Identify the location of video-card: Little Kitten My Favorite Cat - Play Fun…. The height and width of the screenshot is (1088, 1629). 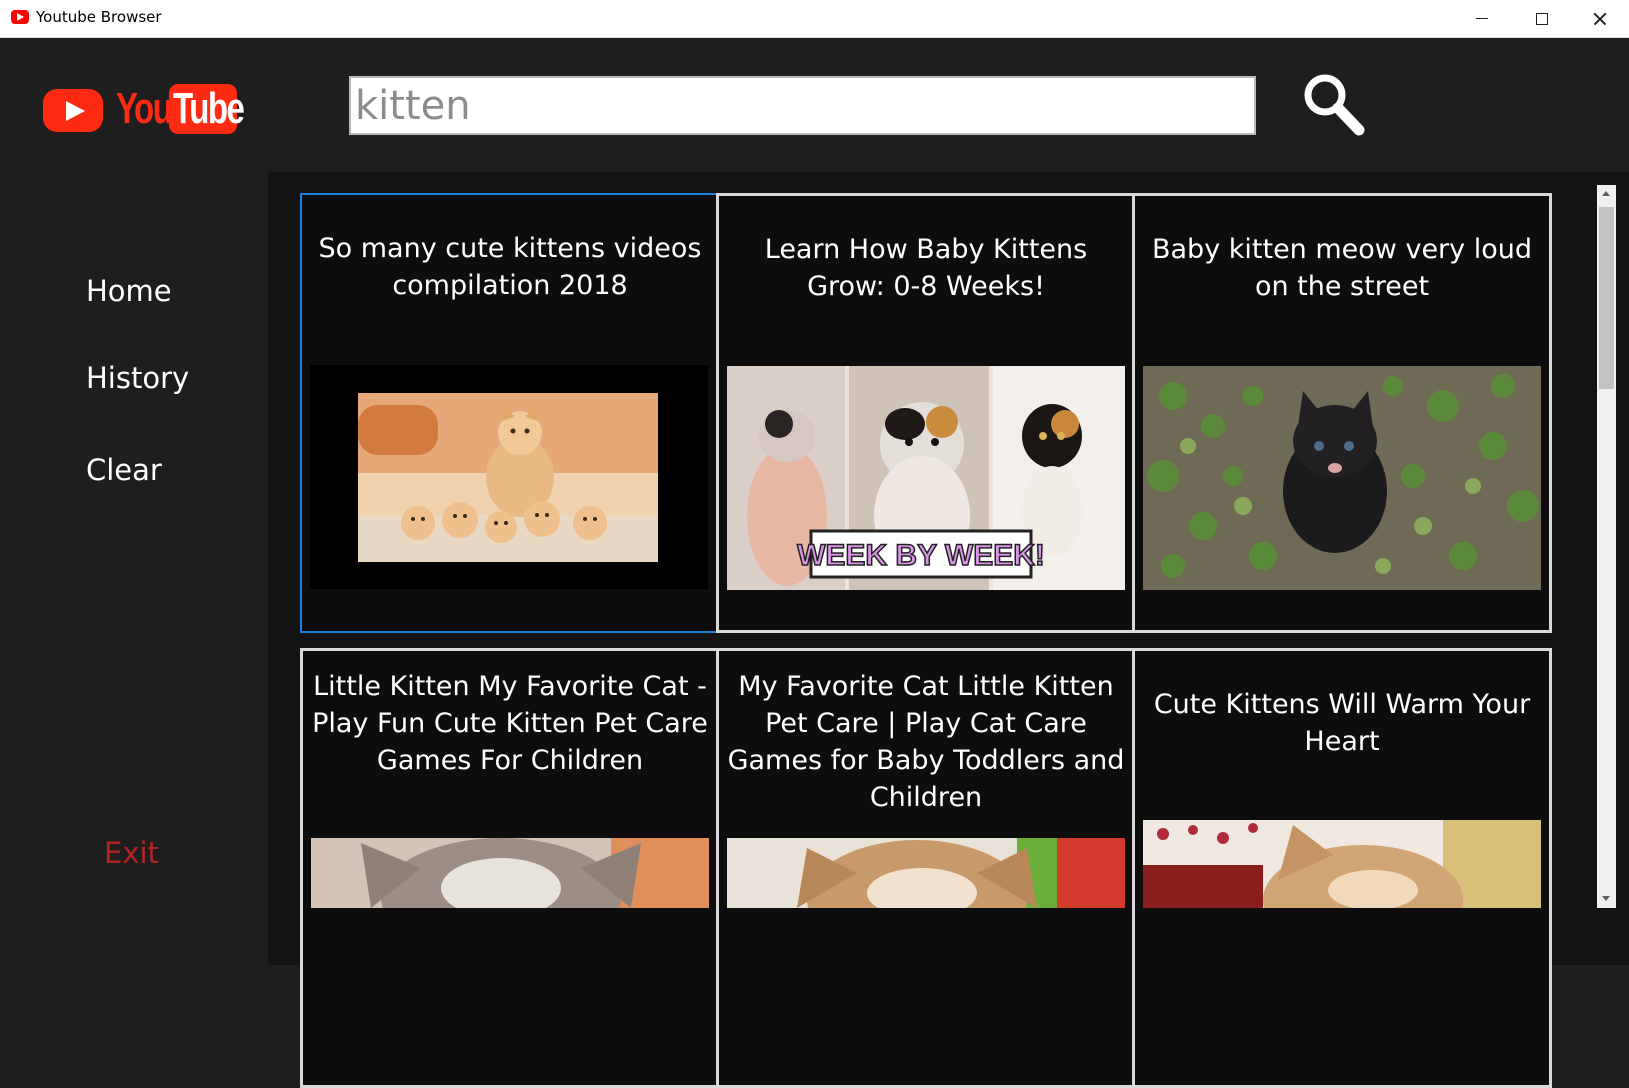
(510, 868).